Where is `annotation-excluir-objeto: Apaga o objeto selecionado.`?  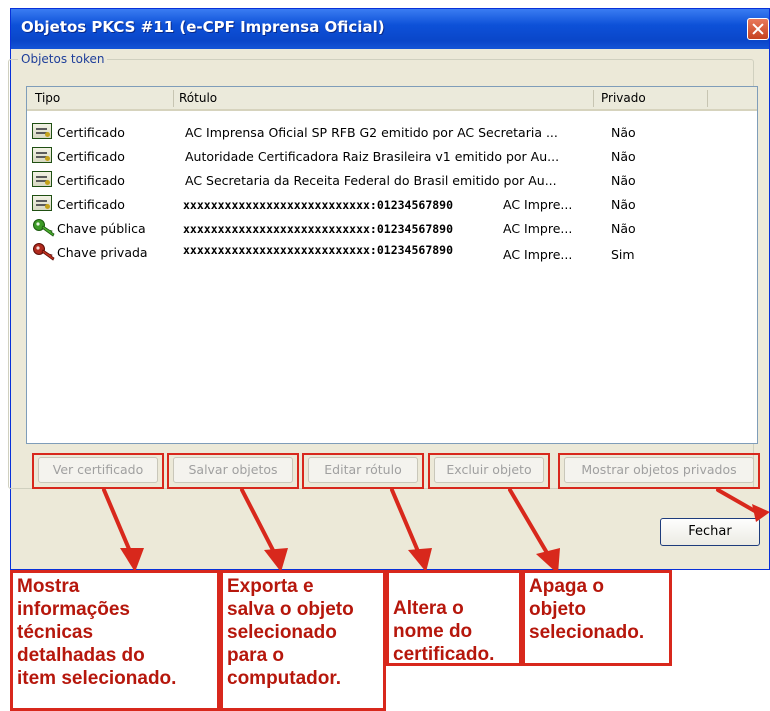 annotation-excluir-objeto: Apaga o objeto selecionado. is located at coordinates (597, 618).